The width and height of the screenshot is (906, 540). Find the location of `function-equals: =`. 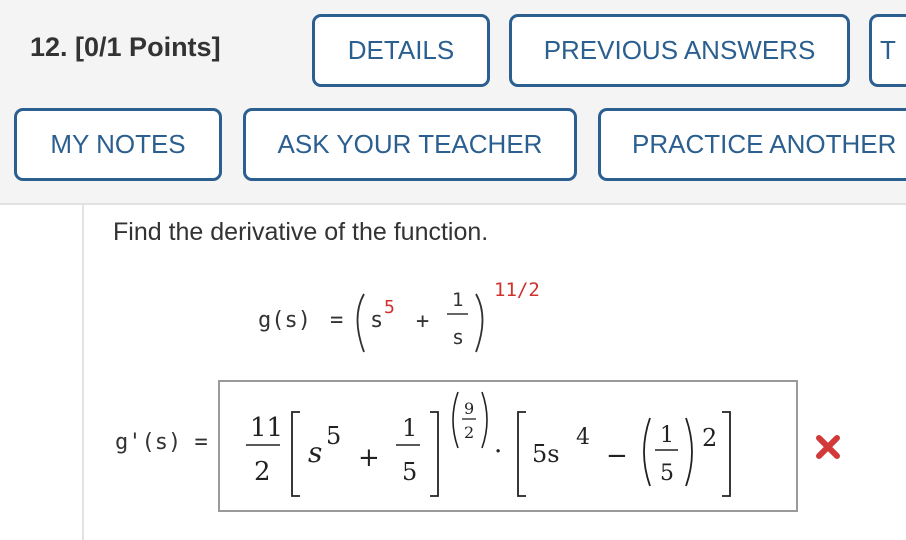

function-equals: = is located at coordinates (336, 320).